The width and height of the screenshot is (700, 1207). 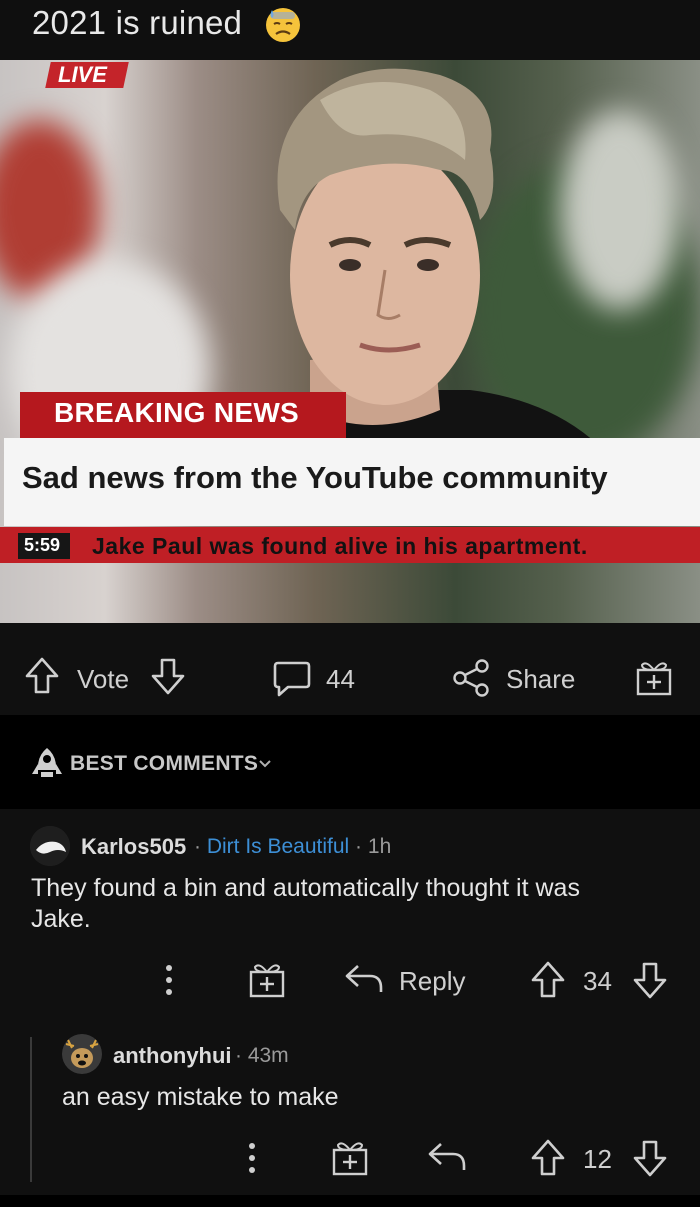 What do you see at coordinates (172, 1056) in the screenshot?
I see `comment-username: anthonyhui` at bounding box center [172, 1056].